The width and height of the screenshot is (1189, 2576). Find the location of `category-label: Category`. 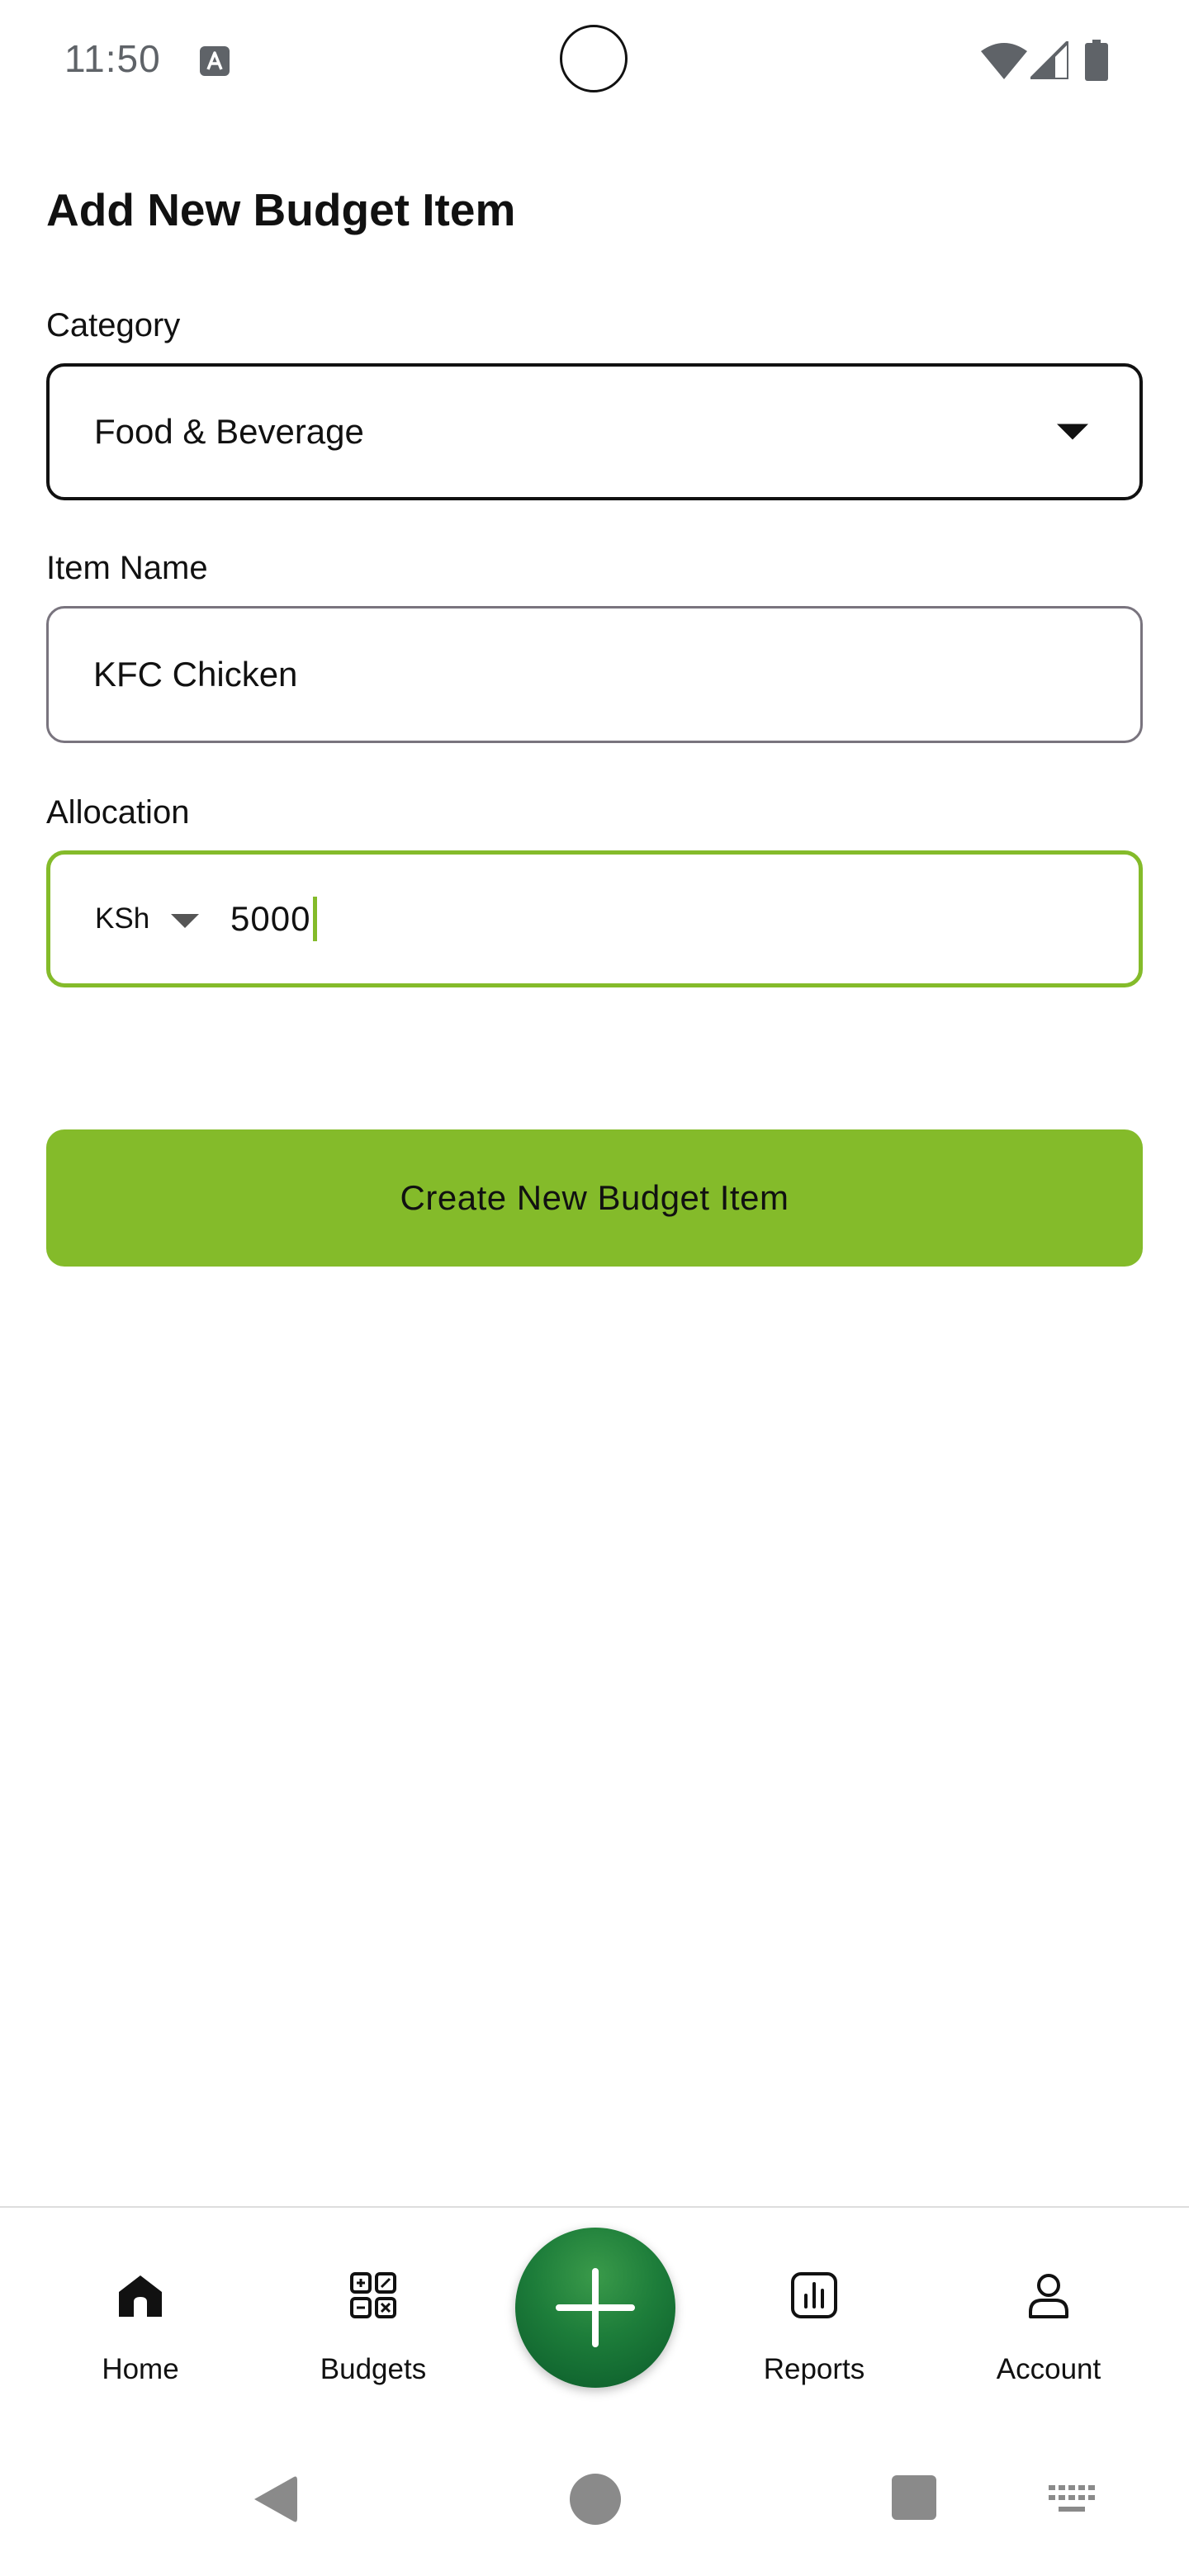

category-label: Category is located at coordinates (113, 325).